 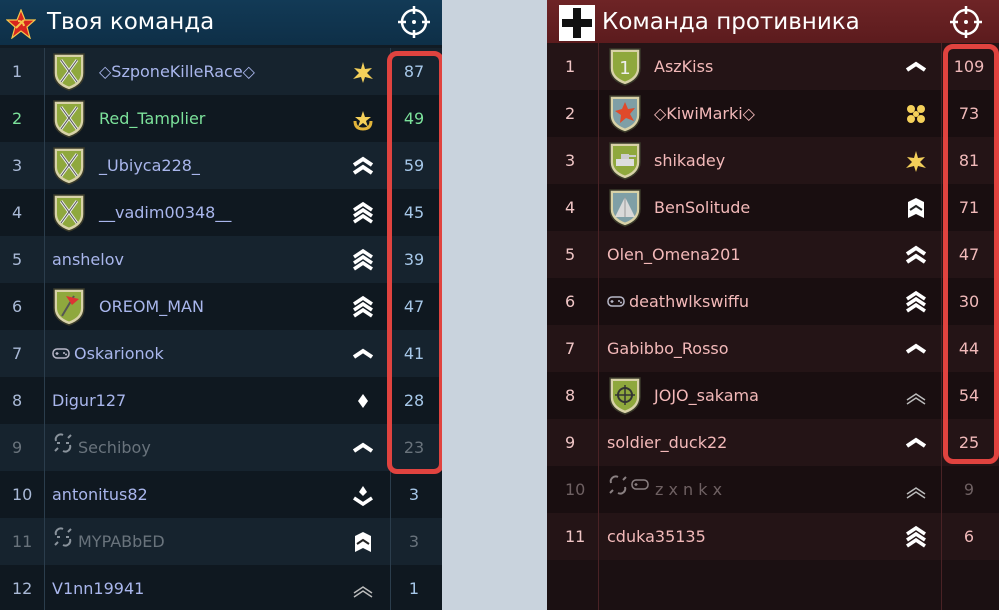 I want to click on player-position: 3, so click(x=570, y=160).